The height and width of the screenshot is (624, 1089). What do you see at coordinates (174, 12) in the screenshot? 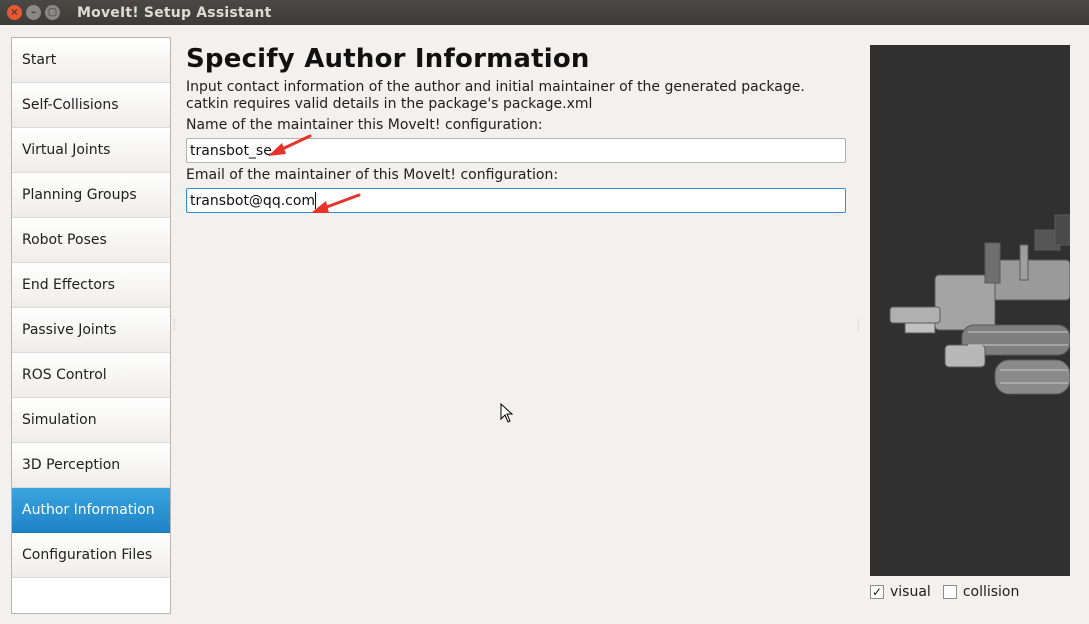
I see `window-title: MoveIt! Setup Assistant` at bounding box center [174, 12].